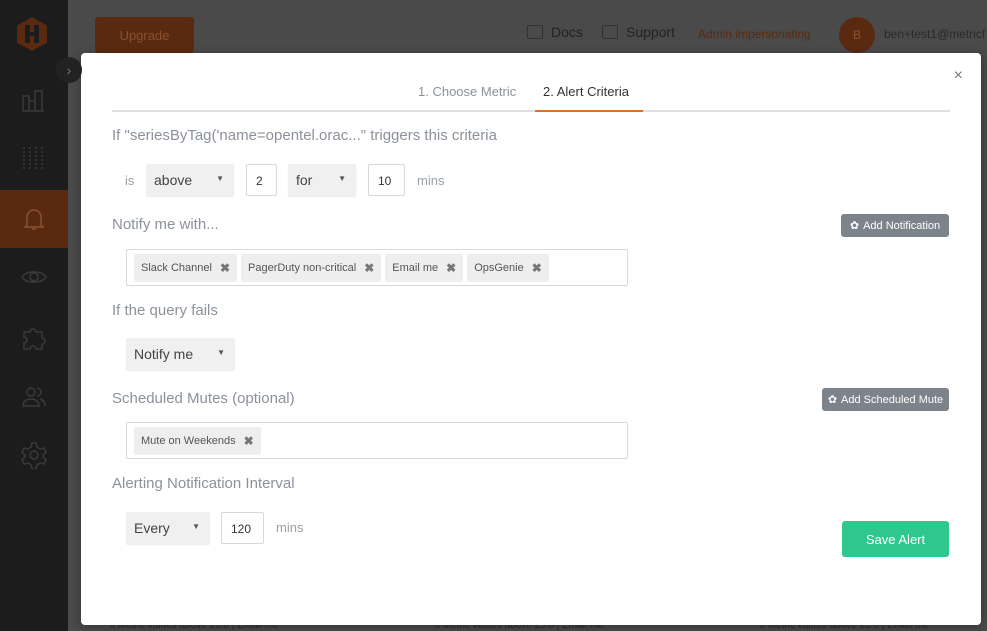 This screenshot has height=631, width=987. Describe the element at coordinates (499, 267) in the screenshot. I see `tag-label: OpsGenie` at that location.